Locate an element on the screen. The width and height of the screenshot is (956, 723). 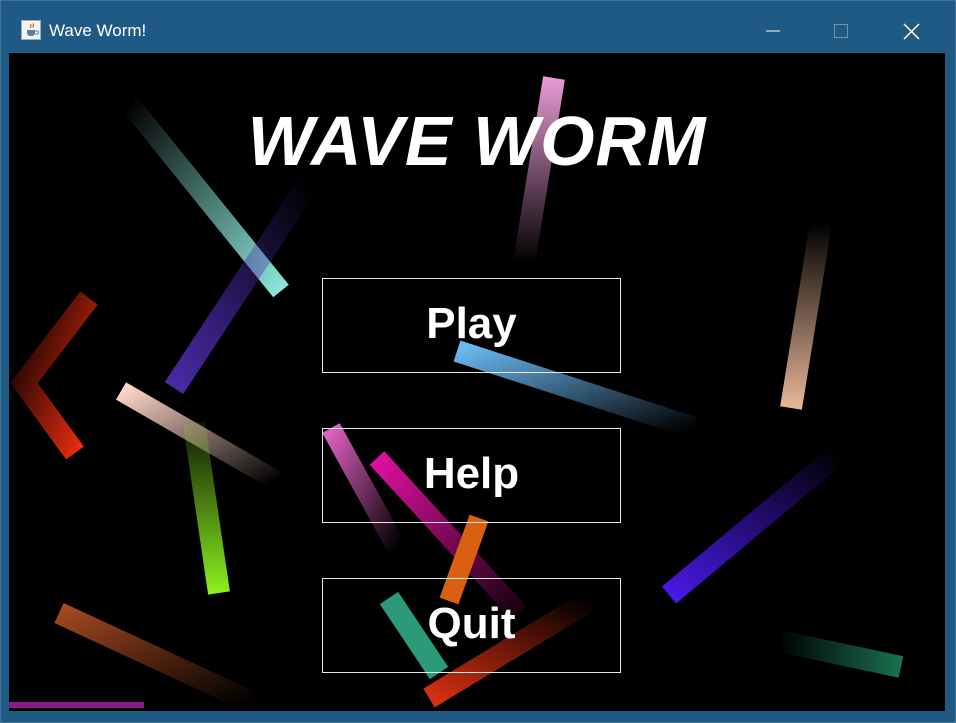
minimize-button is located at coordinates (773, 31).